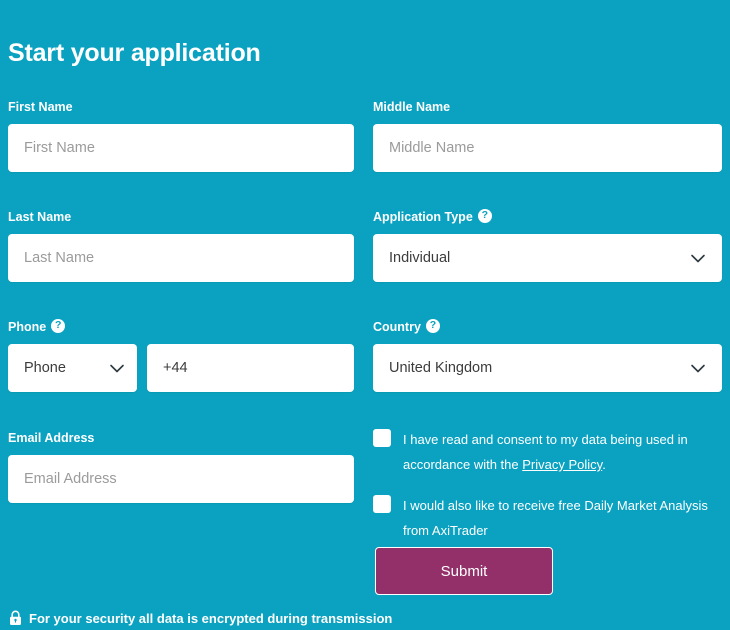  Describe the element at coordinates (134, 53) in the screenshot. I see `page-title: Start your application` at that location.